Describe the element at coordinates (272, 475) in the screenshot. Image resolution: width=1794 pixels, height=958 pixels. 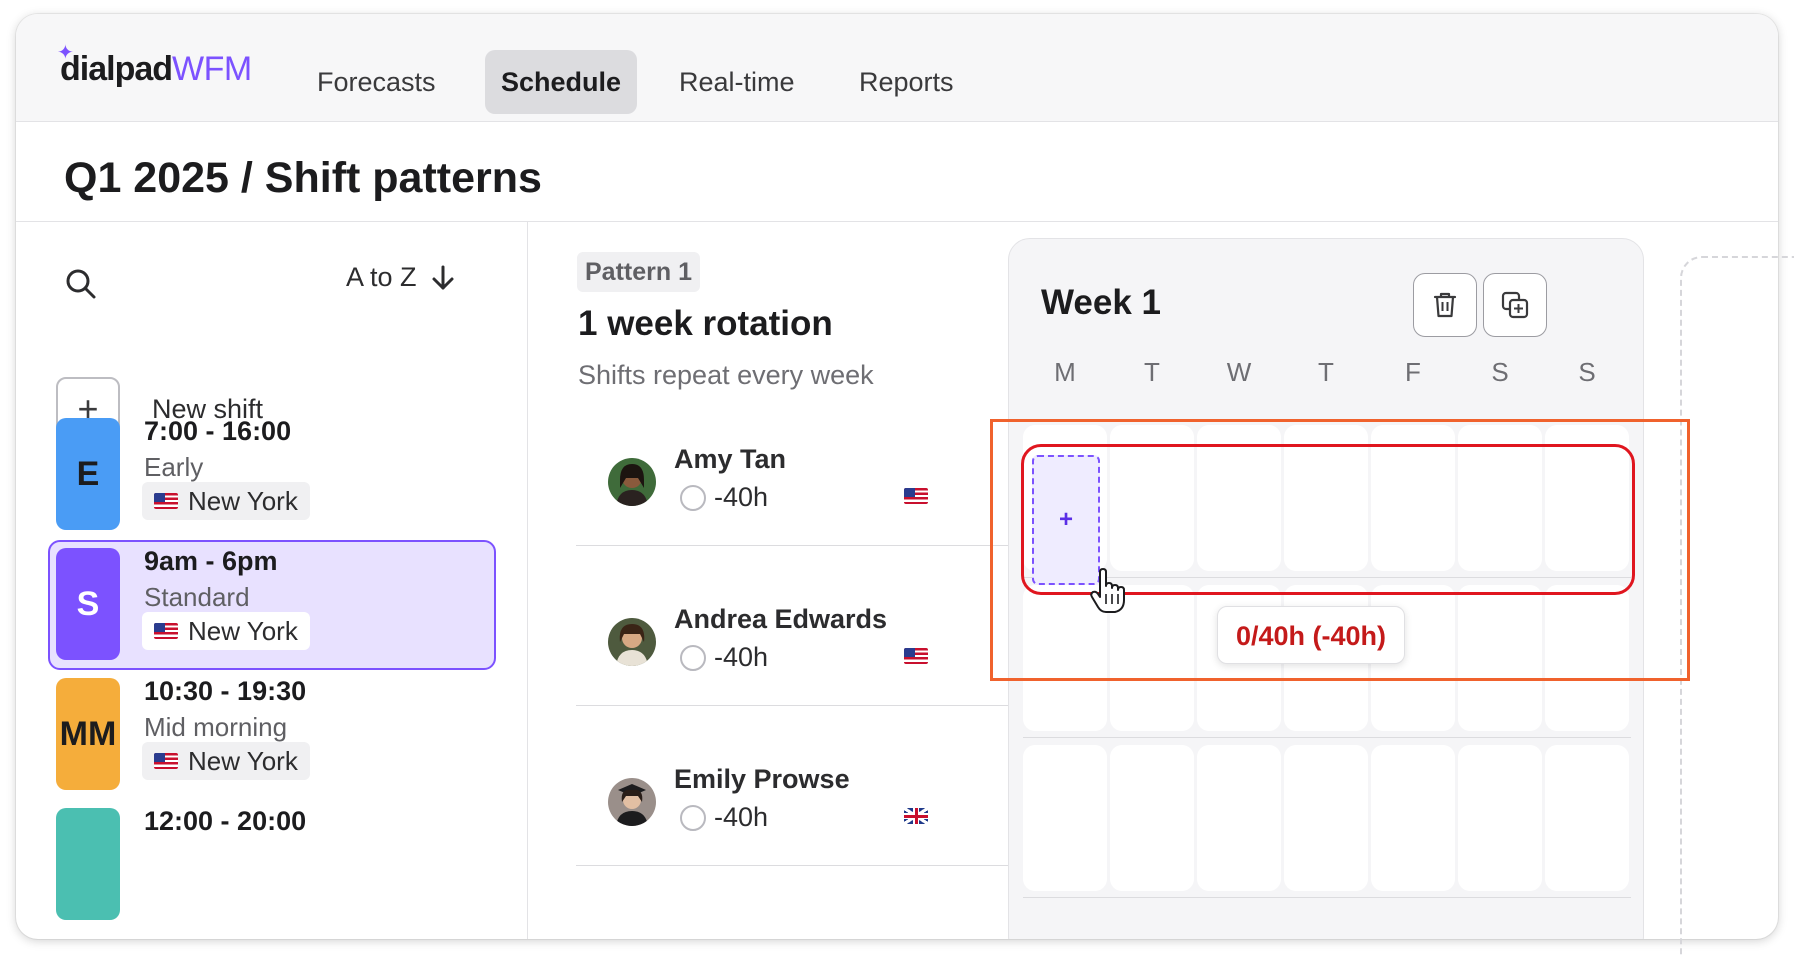
I see `shift-card-early: E 7:00 - 16:00 Early New York` at that location.